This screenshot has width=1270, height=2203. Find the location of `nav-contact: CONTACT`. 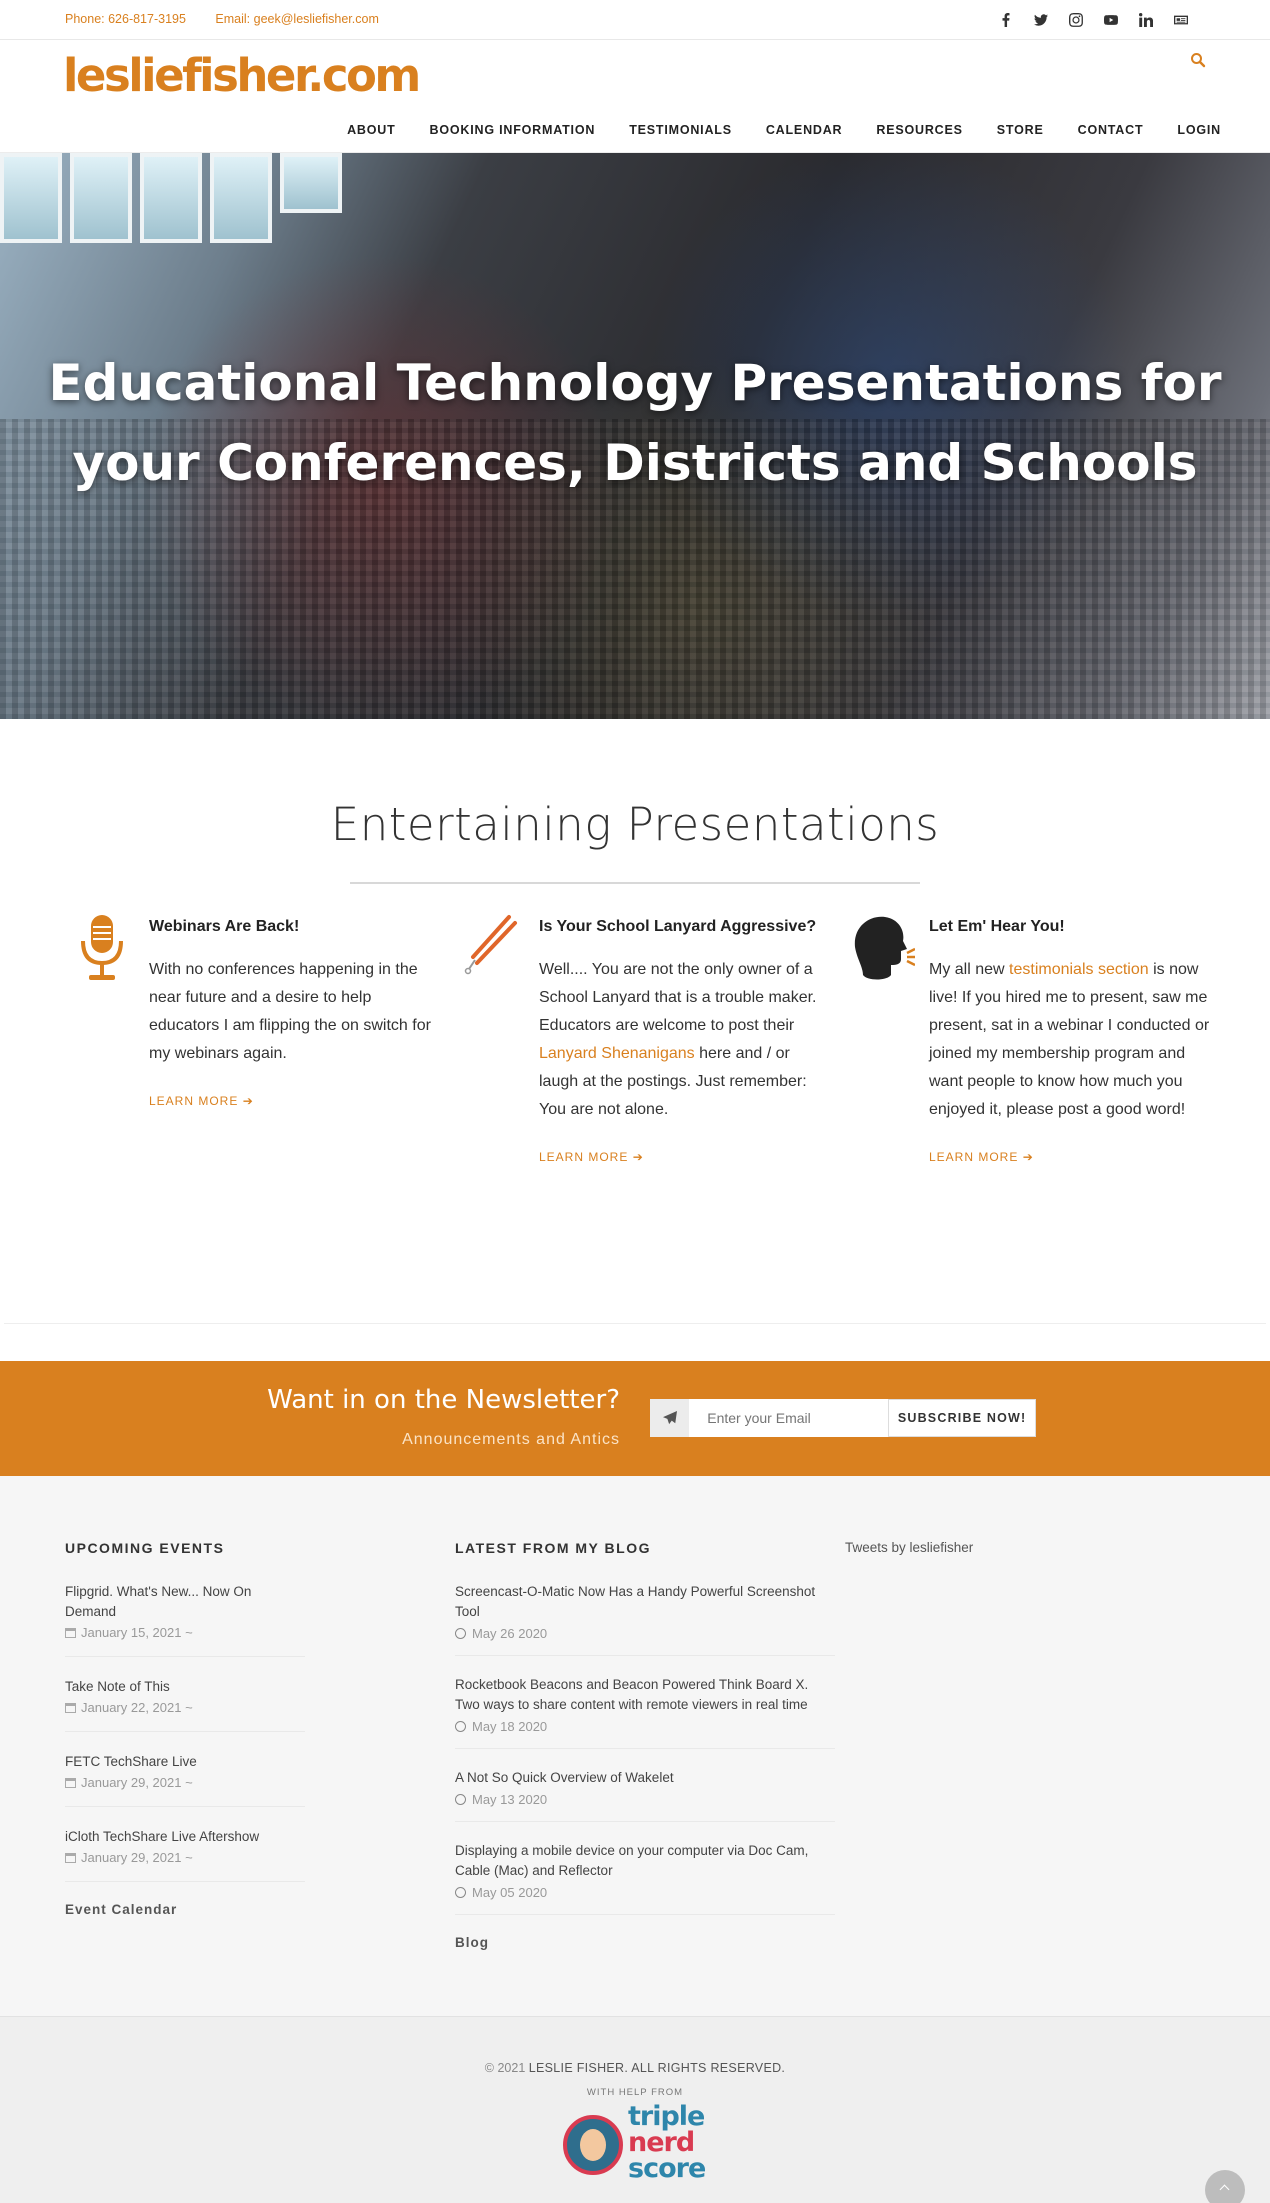

nav-contact: CONTACT is located at coordinates (1111, 130).